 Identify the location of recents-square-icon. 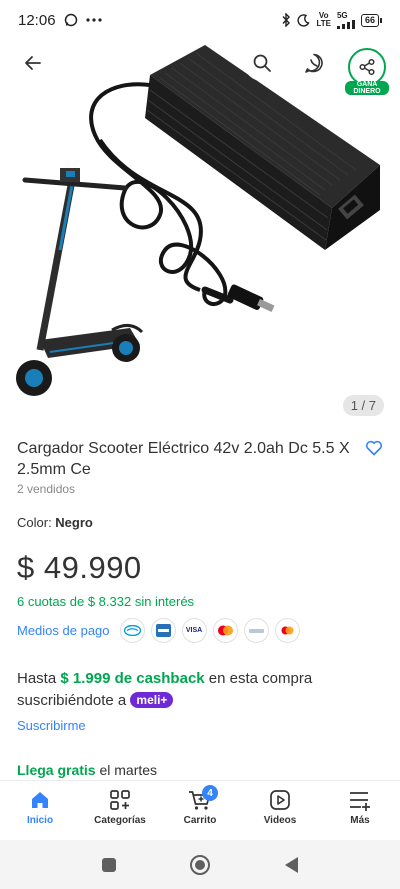
(109, 865).